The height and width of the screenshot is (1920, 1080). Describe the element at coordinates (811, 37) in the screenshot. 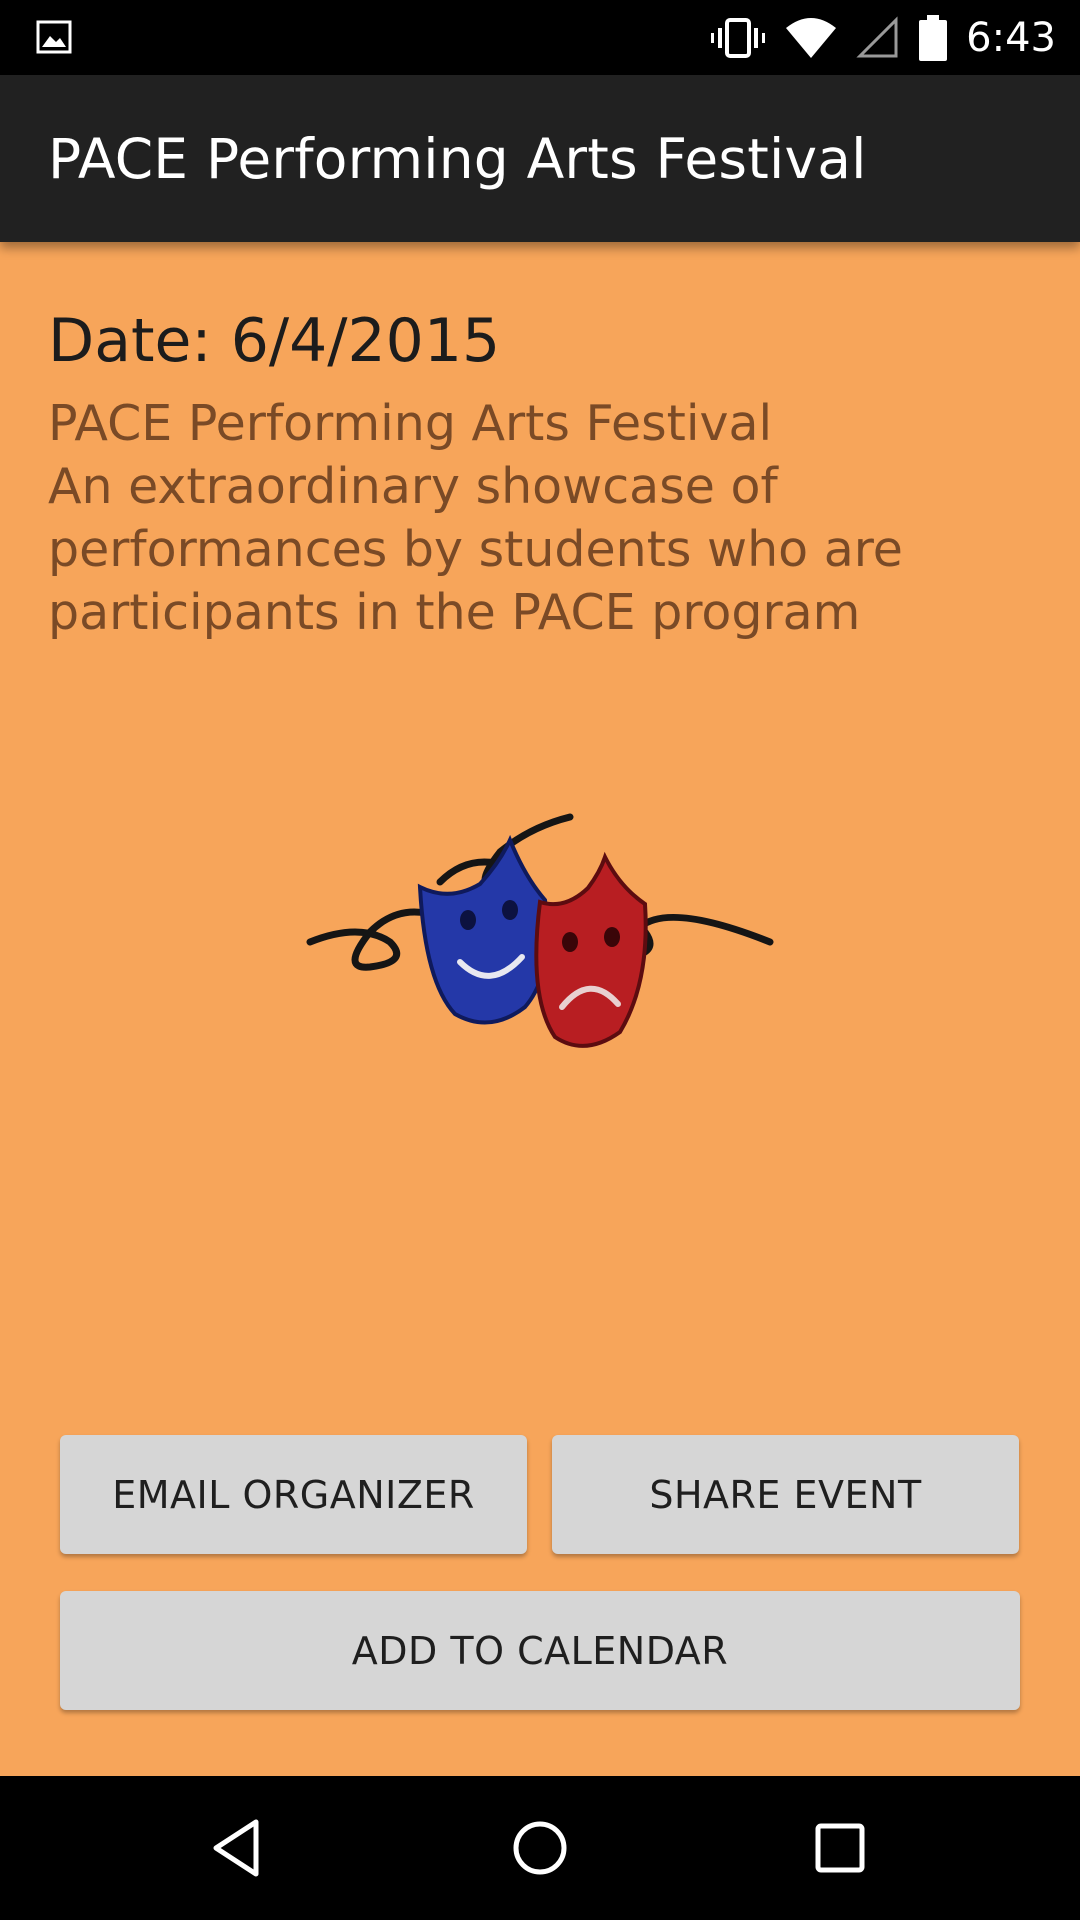

I see `wifi-icon` at that location.